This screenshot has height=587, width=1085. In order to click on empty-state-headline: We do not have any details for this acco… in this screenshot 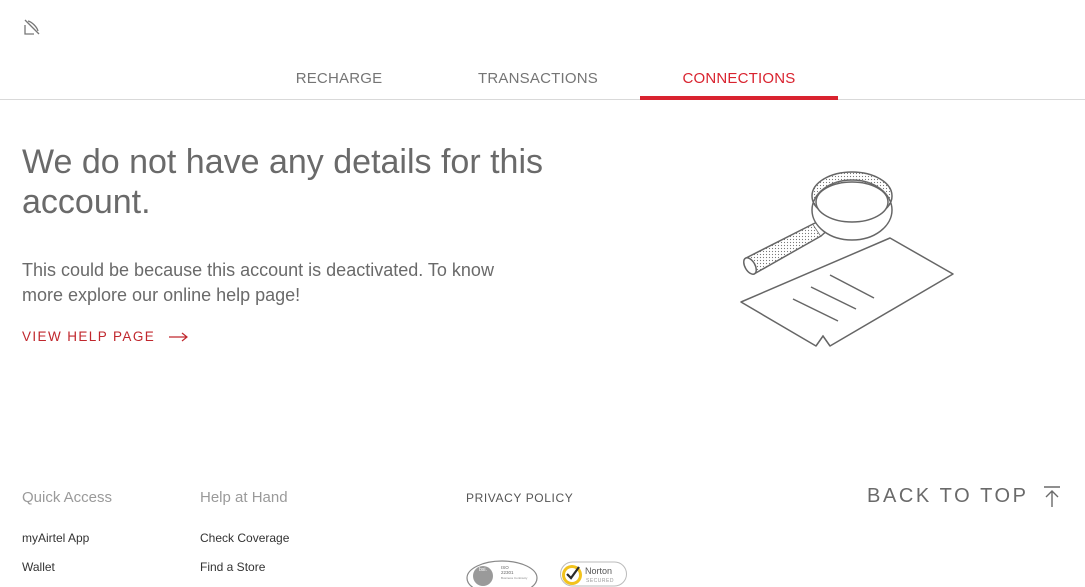, I will do `click(283, 182)`.